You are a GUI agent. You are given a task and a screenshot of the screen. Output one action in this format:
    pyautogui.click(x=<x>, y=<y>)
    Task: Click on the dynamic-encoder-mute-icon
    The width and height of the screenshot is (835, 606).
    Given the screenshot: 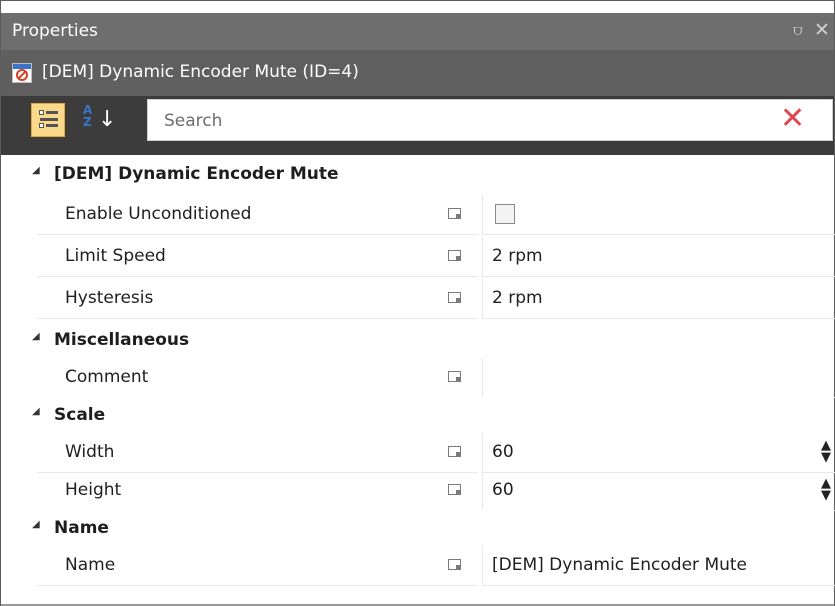 What is the action you would take?
    pyautogui.click(x=22, y=73)
    